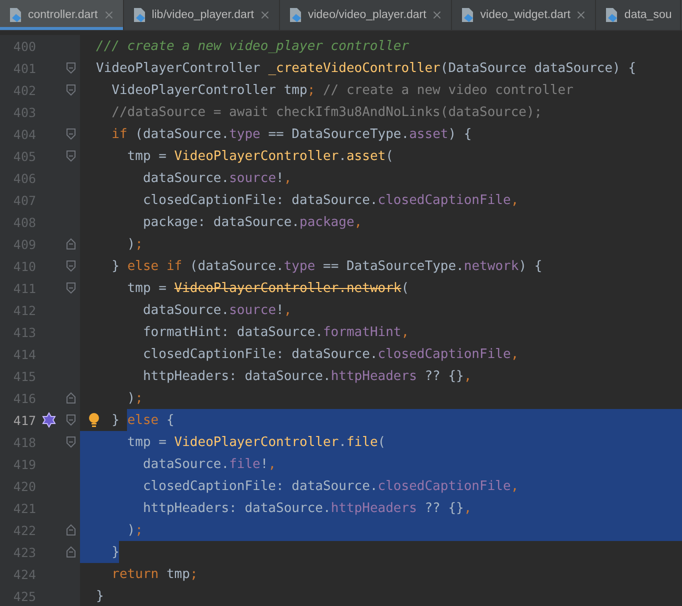 This screenshot has width=682, height=606. Describe the element at coordinates (169, 421) in the screenshot. I see `code-token: {` at that location.